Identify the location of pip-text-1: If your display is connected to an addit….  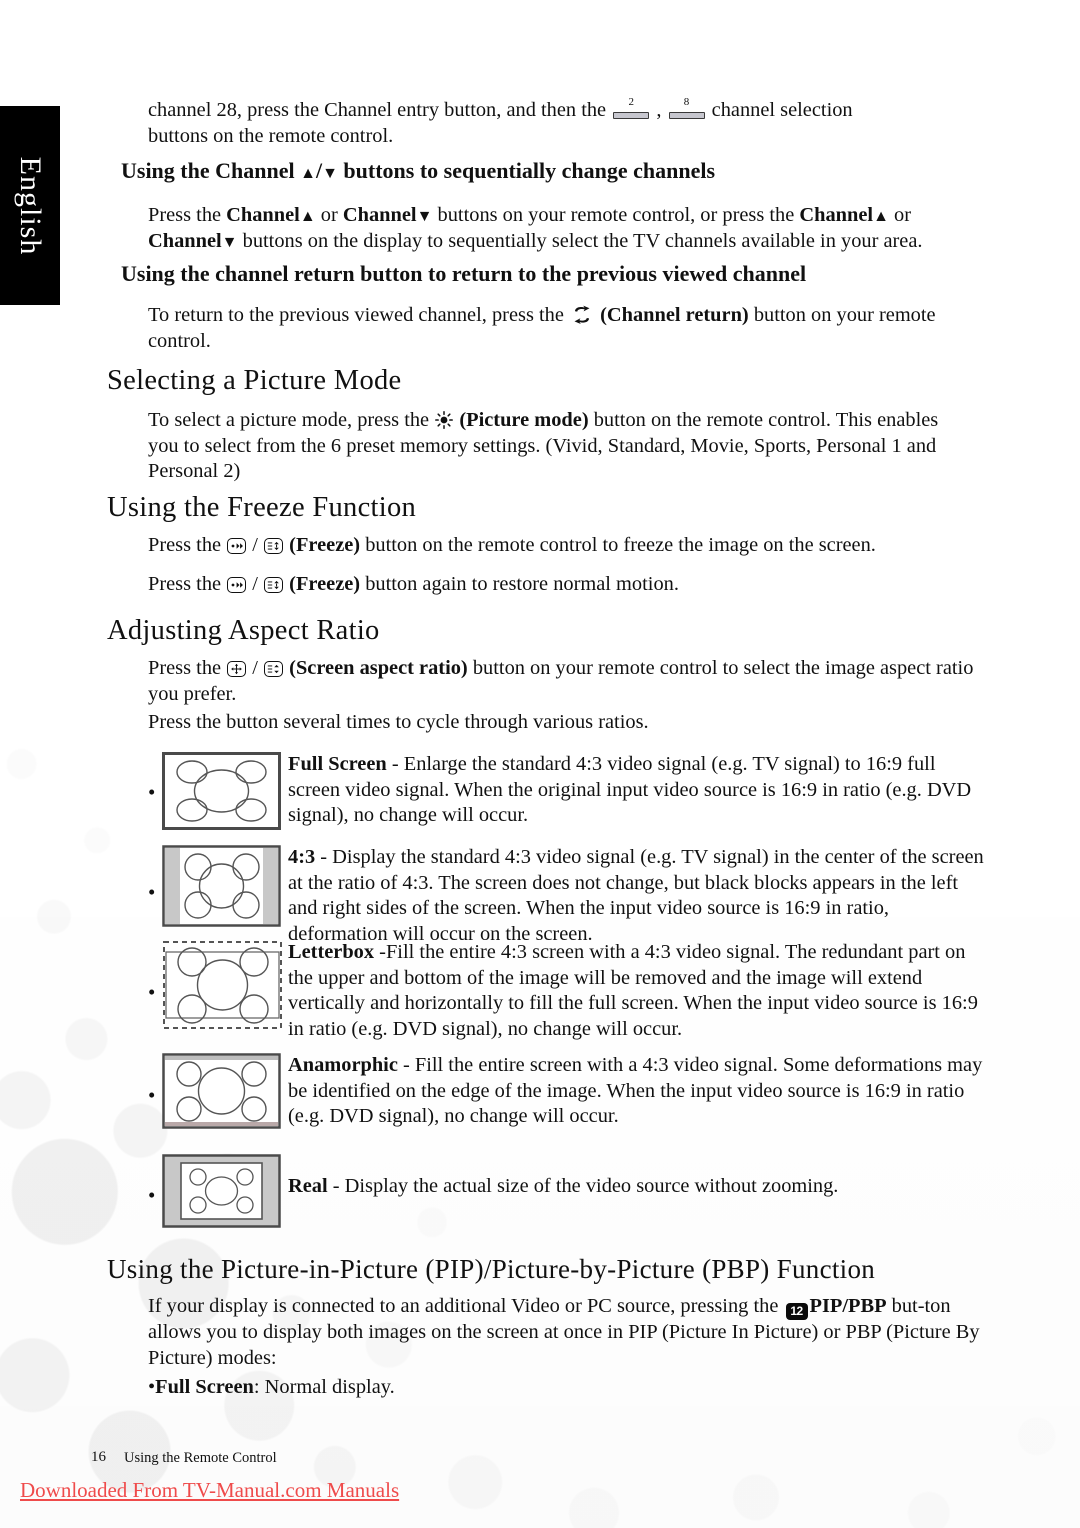
(463, 1306).